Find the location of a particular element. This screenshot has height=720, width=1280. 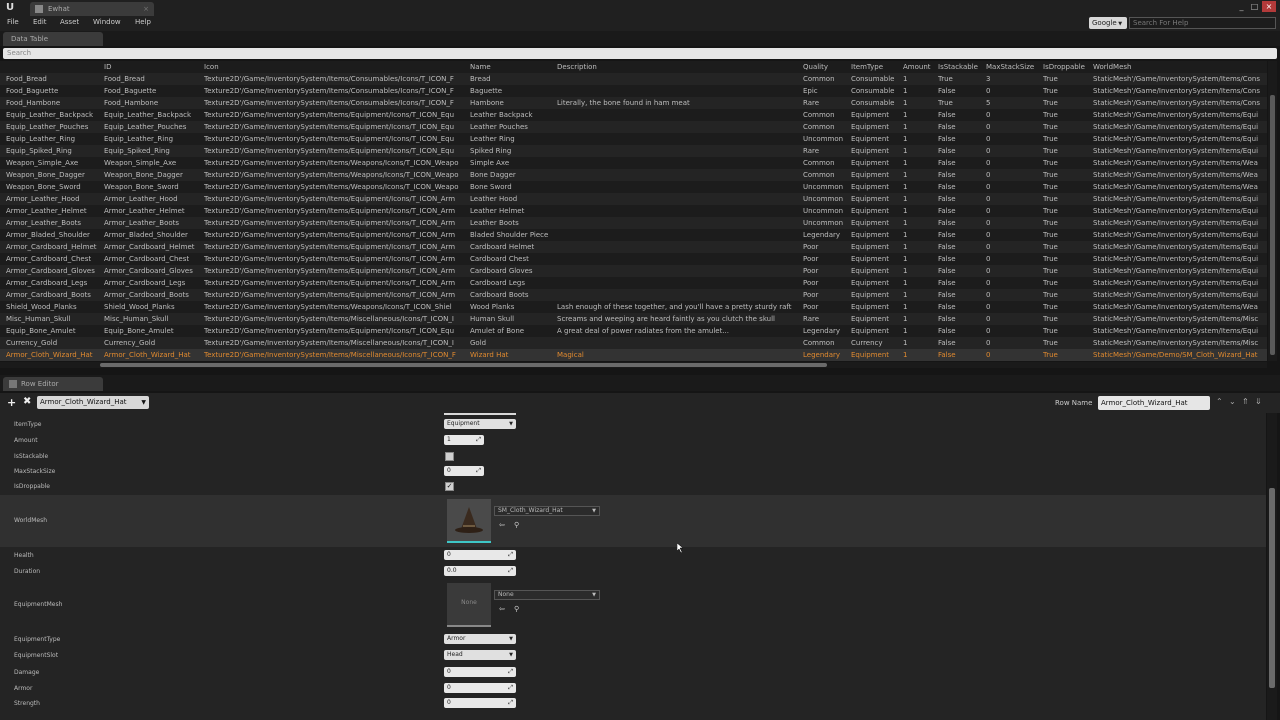

column-header: IsStackable is located at coordinates (961, 67).